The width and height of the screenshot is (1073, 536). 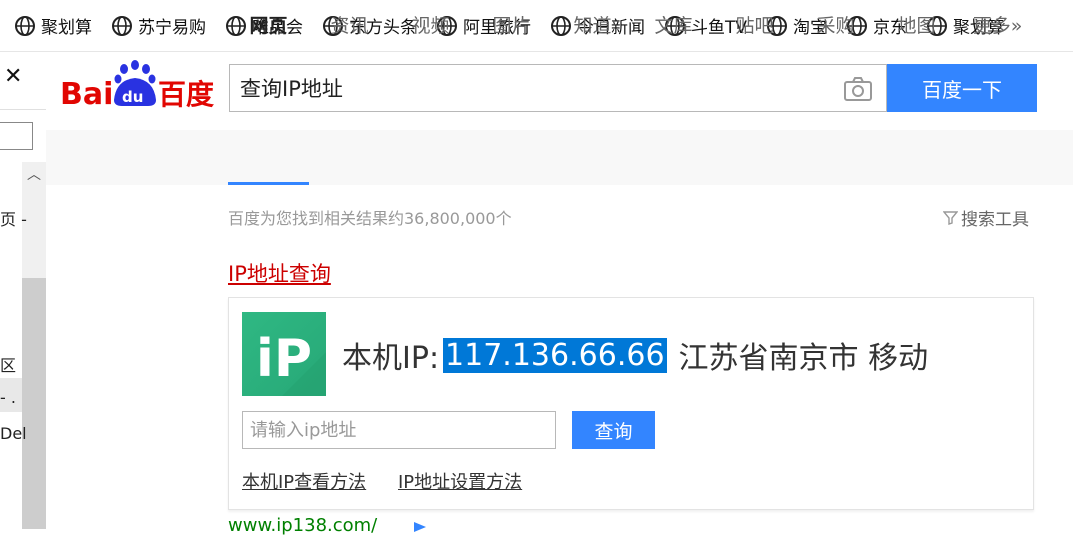 I want to click on tab-wenku: 文库, so click(x=673, y=27).